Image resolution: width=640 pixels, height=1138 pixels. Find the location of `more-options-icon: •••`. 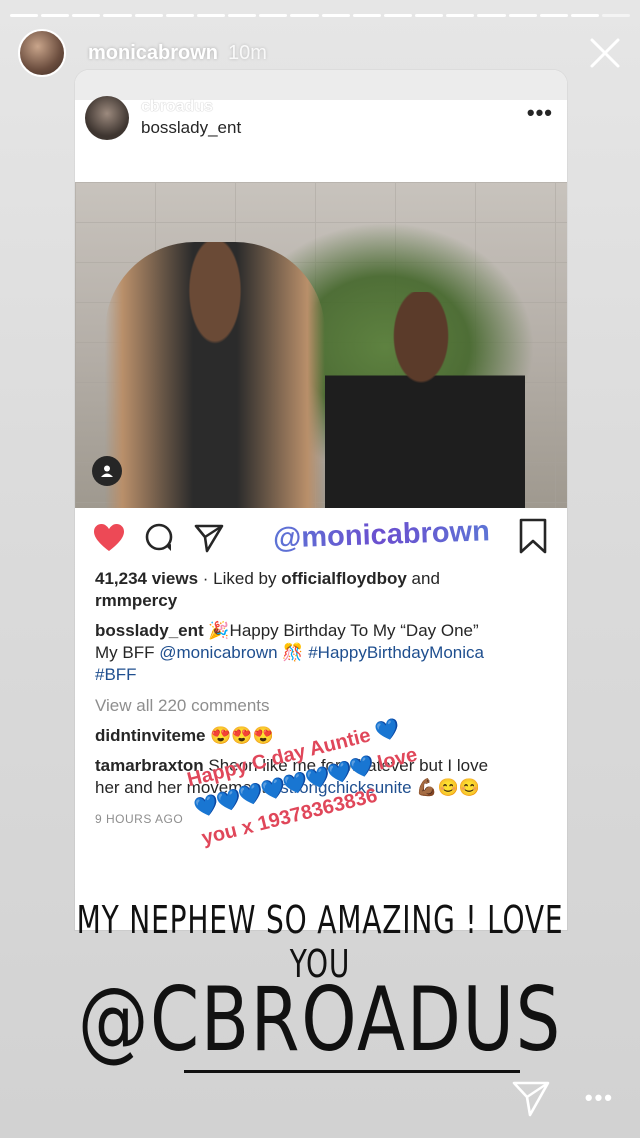

more-options-icon: ••• is located at coordinates (599, 1098).